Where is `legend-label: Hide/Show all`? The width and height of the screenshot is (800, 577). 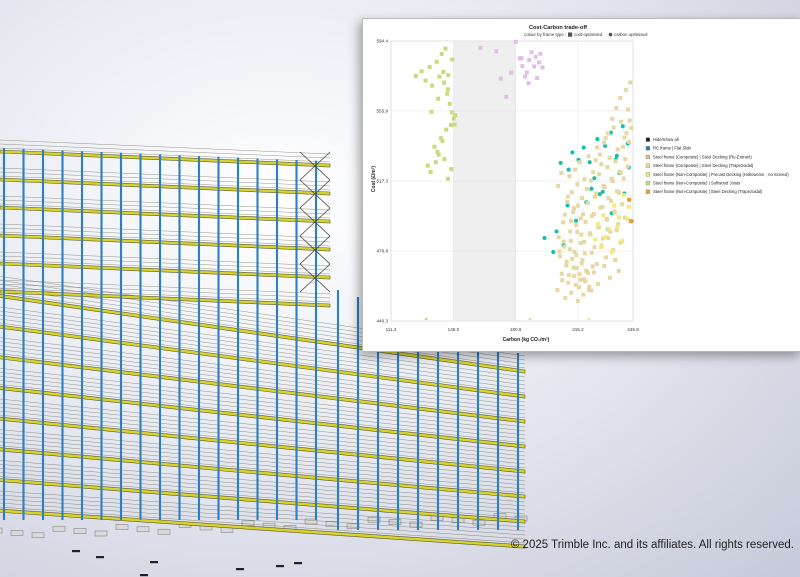
legend-label: Hide/Show all is located at coordinates (666, 139).